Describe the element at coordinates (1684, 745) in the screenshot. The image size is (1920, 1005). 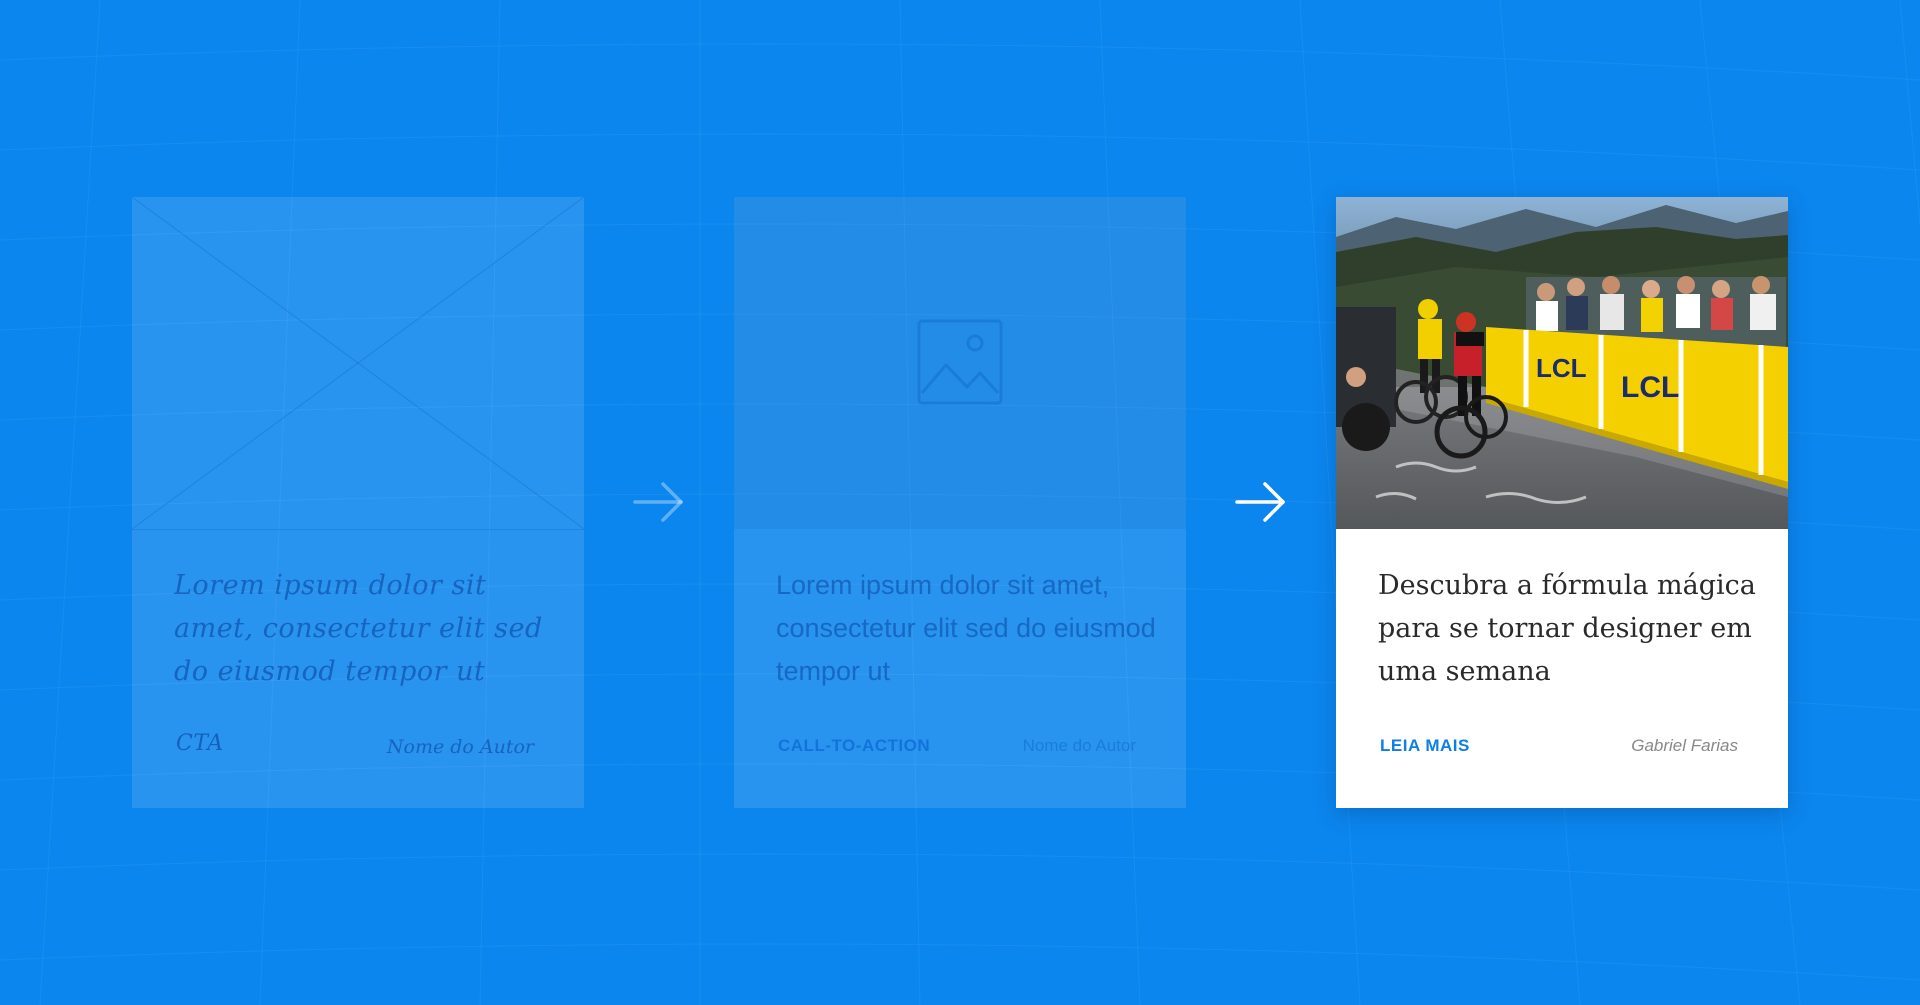
I see `final-author-name: Gabriel Farias` at that location.